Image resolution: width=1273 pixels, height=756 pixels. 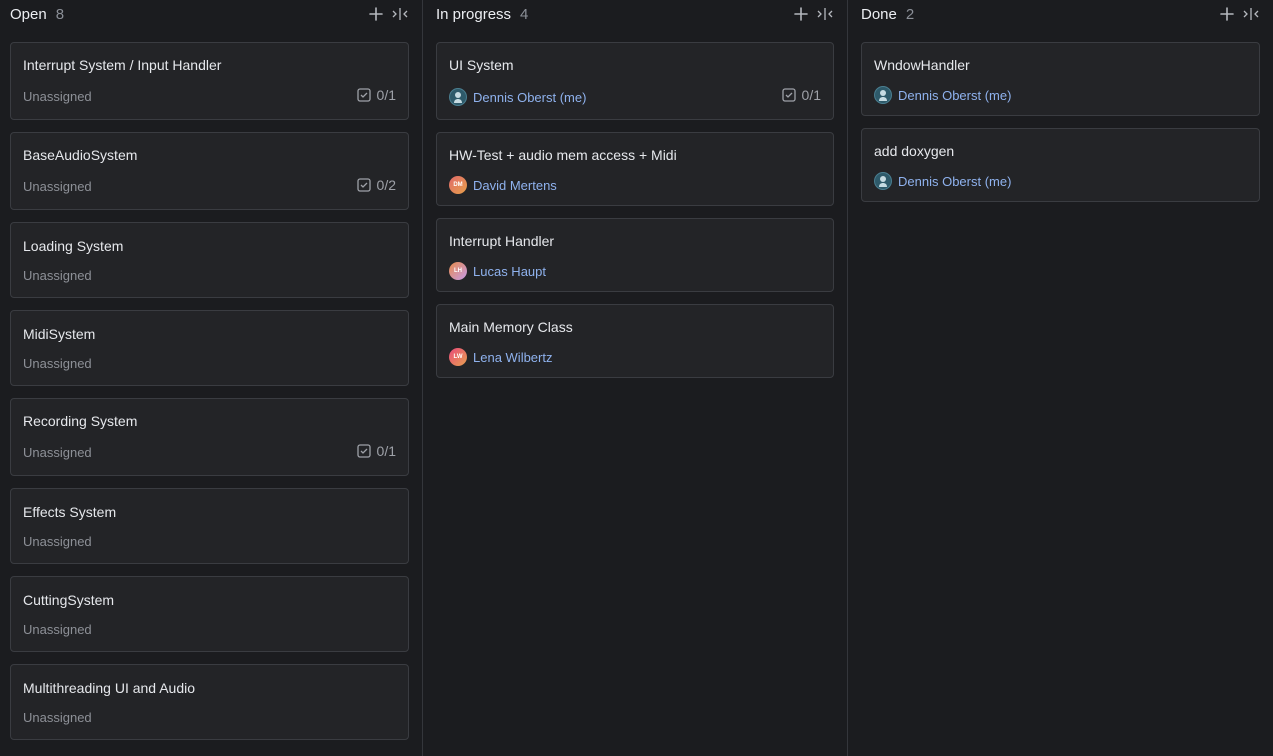 I want to click on card-title: add doxygen, so click(x=914, y=151).